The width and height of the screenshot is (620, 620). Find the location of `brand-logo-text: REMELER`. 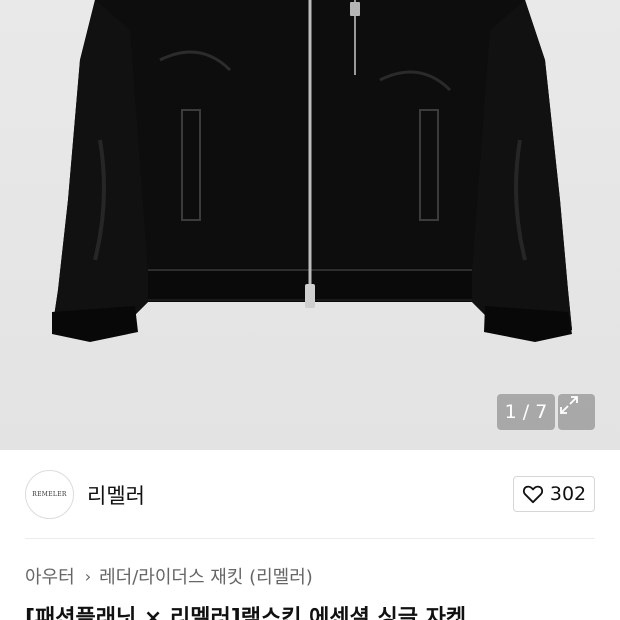

brand-logo-text: REMELER is located at coordinates (49, 494).